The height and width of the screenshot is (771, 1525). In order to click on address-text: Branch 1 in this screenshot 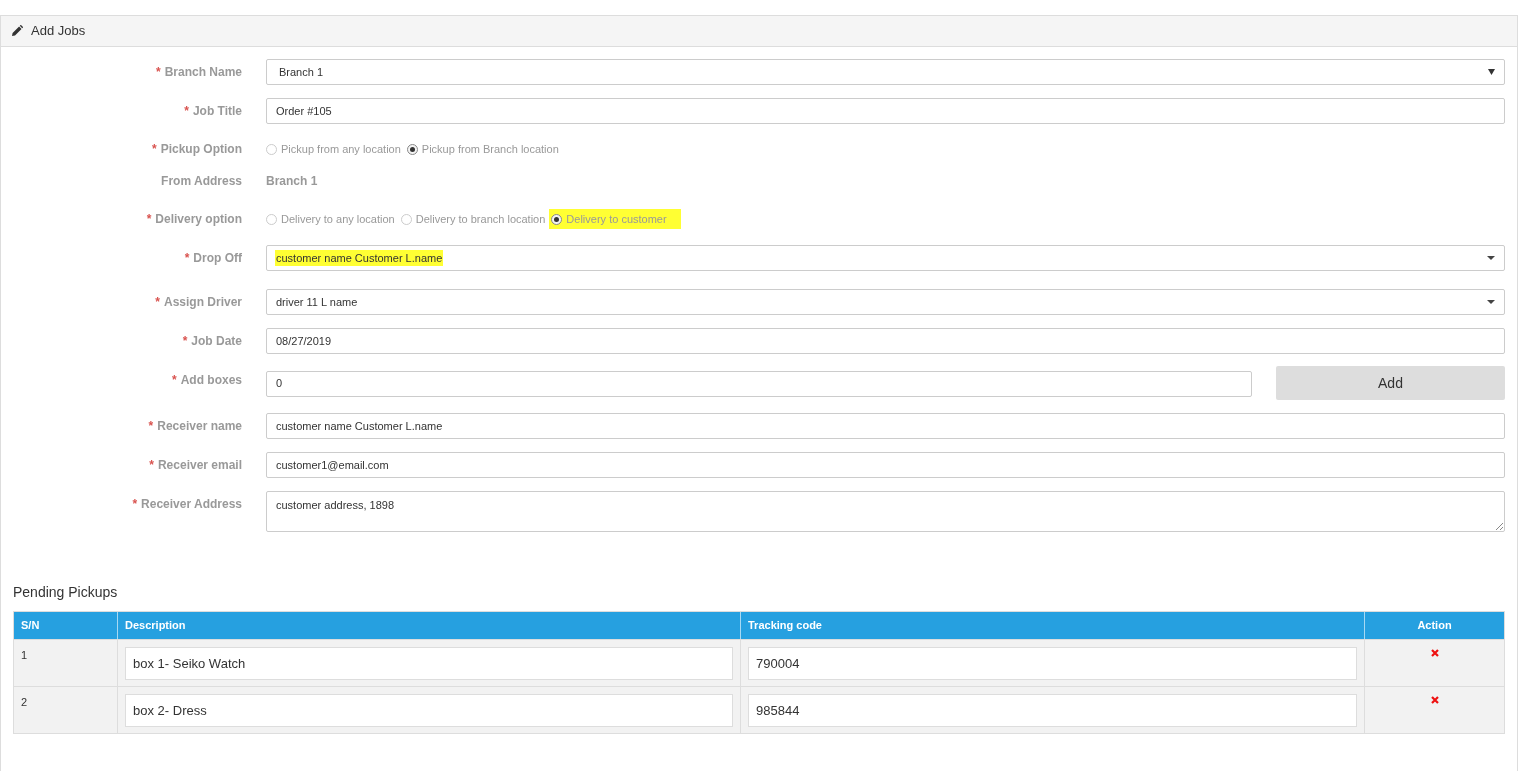, I will do `click(292, 181)`.